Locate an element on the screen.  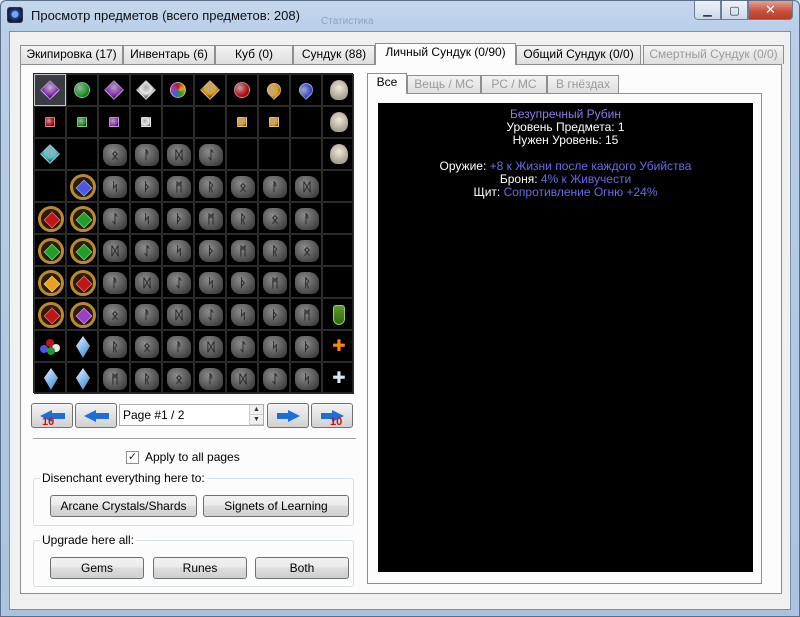
grid-cell-aquamarine-gem is located at coordinates (50, 154).